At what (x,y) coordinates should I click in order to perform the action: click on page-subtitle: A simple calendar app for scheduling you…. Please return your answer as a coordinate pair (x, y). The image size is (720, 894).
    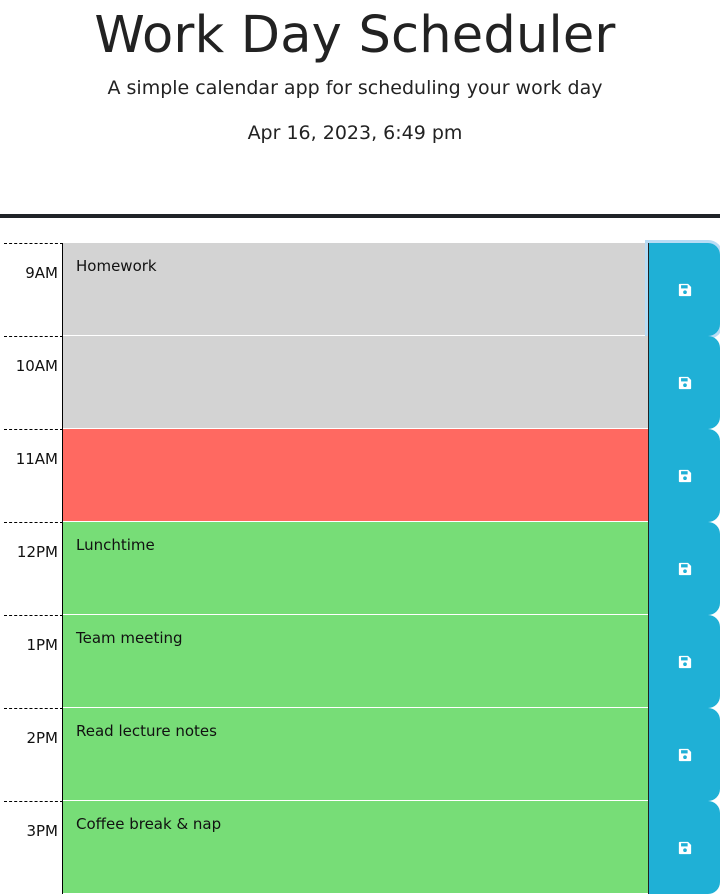
    Looking at the image, I should click on (355, 88).